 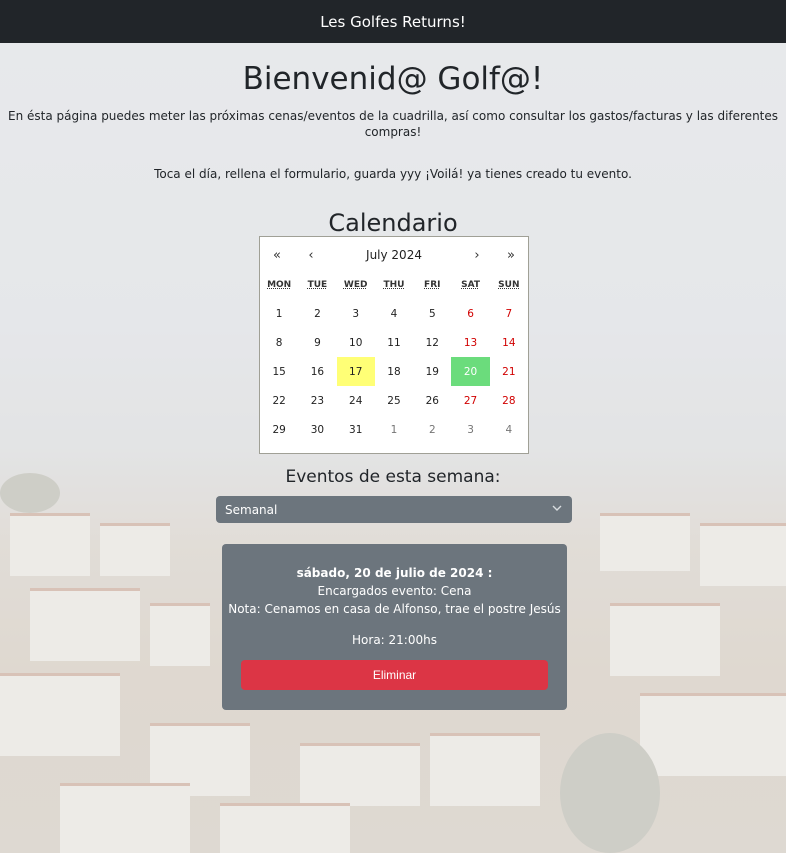 What do you see at coordinates (317, 371) in the screenshot?
I see `calendar-day: 16` at bounding box center [317, 371].